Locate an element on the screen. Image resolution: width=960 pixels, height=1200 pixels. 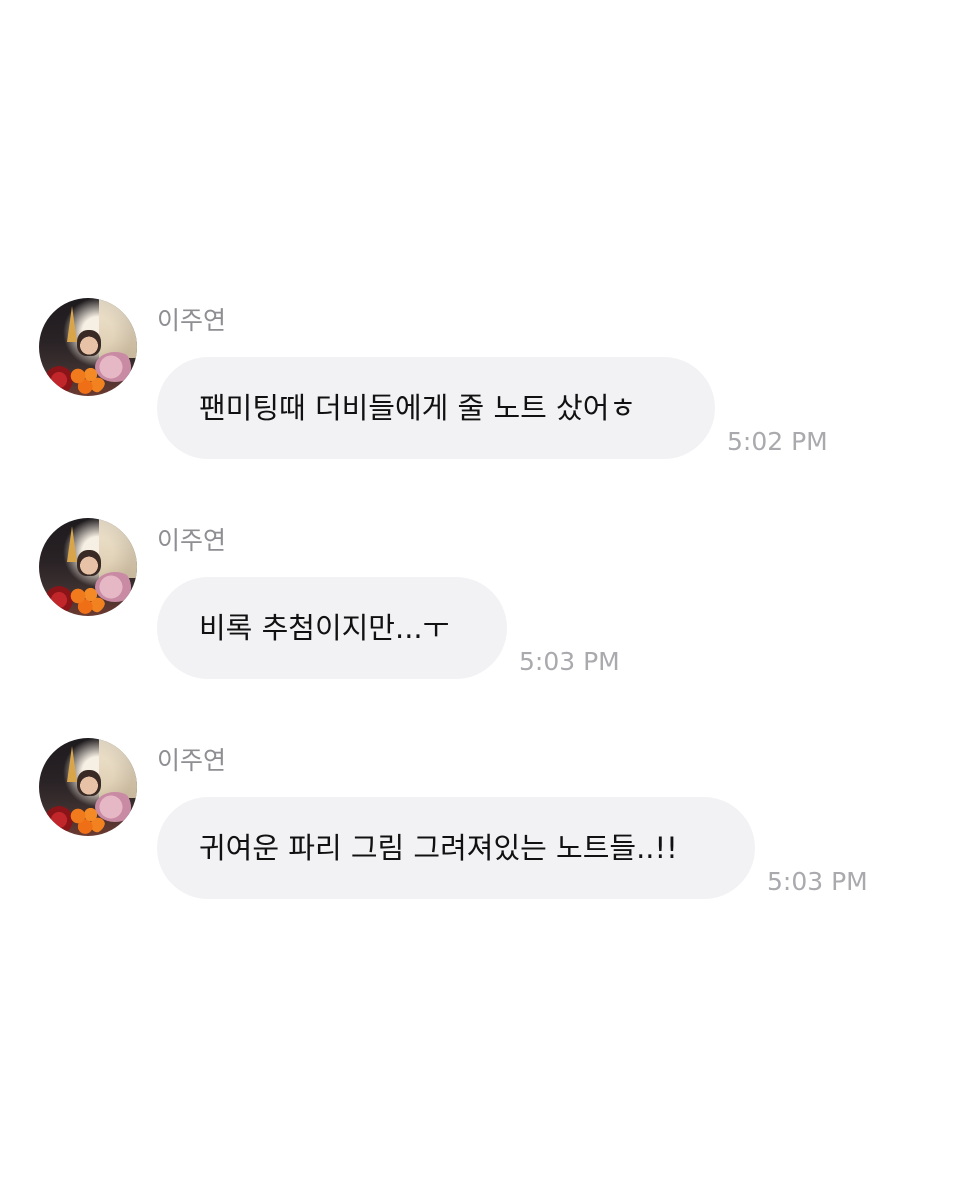
message-bubble: 귀여운 파리 그림 그려져있는 노트들..!! is located at coordinates (456, 848).